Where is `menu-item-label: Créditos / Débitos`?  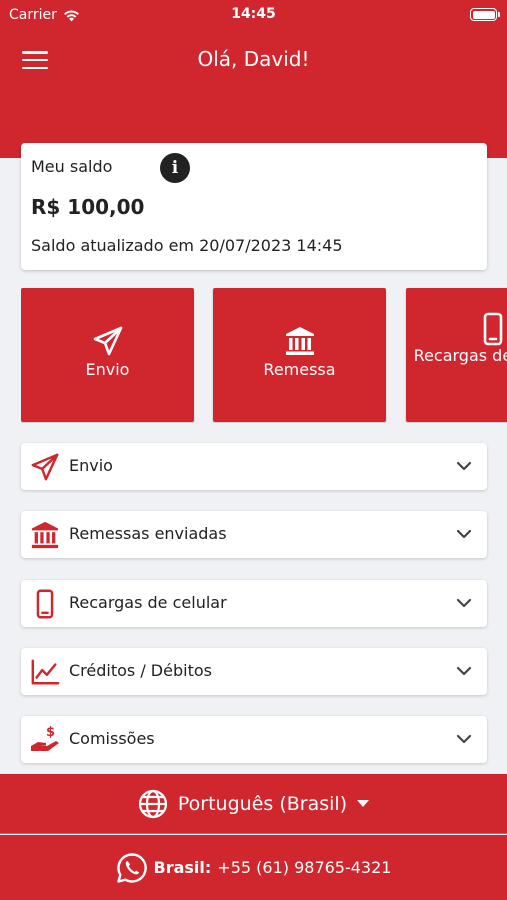
menu-item-label: Créditos / Débitos is located at coordinates (140, 670).